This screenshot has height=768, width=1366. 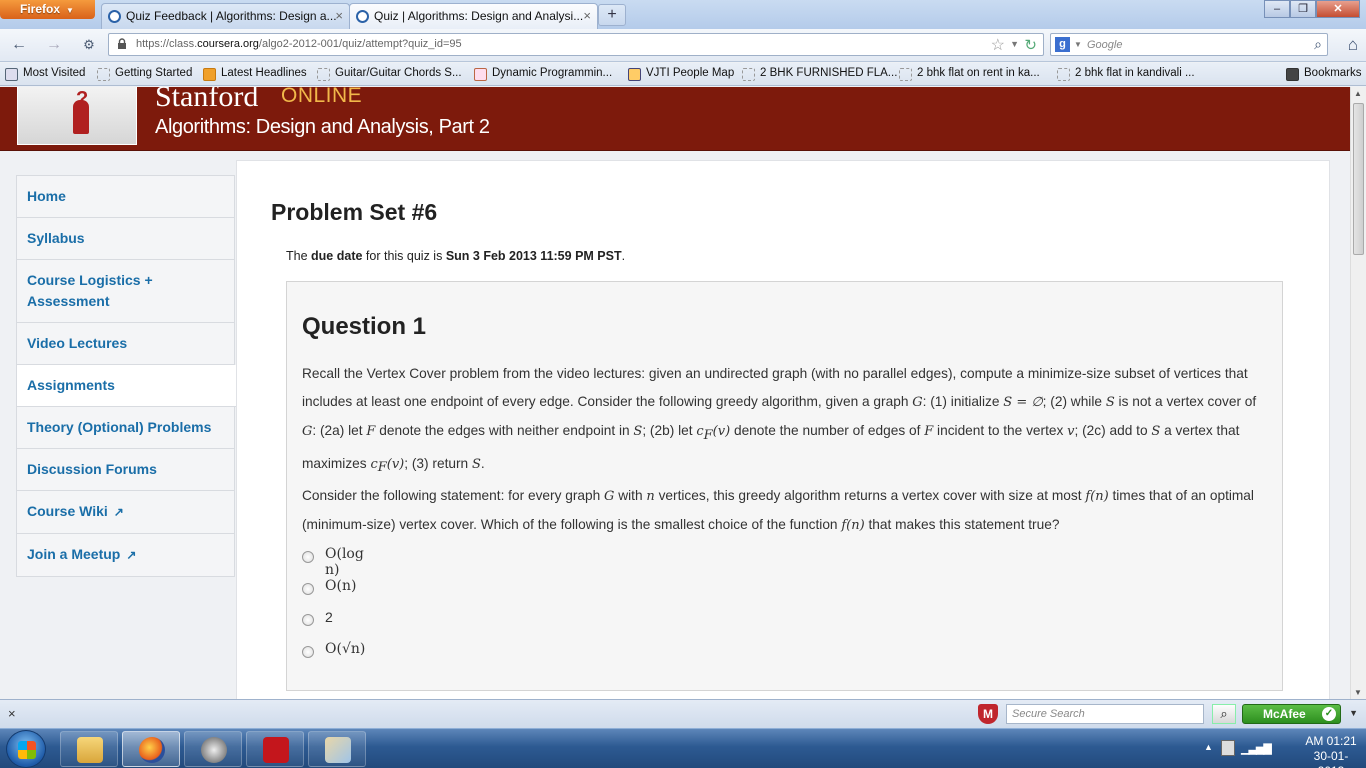 I want to click on paint-palette-icon, so click(x=338, y=750).